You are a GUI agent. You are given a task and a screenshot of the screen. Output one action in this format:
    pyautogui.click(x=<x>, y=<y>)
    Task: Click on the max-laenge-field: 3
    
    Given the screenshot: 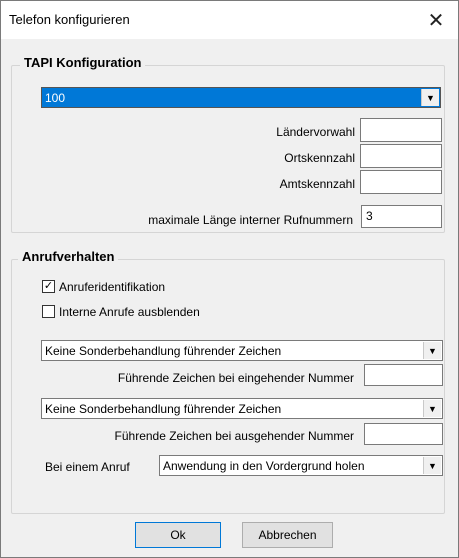 What is the action you would take?
    pyautogui.click(x=401, y=216)
    